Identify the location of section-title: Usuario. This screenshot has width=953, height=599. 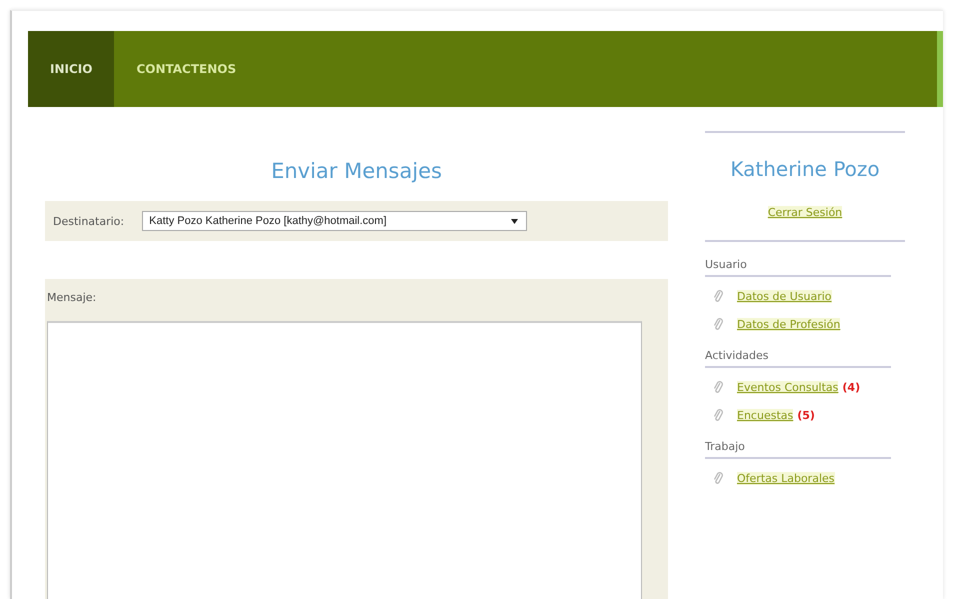
(798, 263).